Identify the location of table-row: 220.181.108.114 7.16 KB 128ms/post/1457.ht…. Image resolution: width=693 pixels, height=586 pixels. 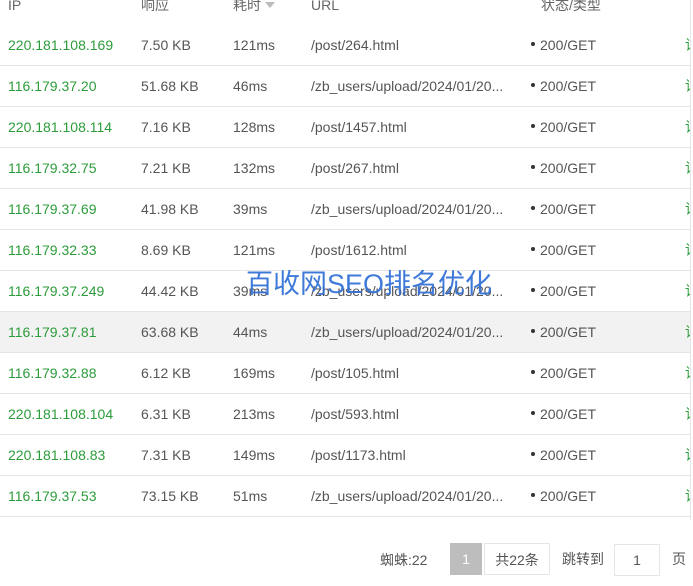
(345, 127).